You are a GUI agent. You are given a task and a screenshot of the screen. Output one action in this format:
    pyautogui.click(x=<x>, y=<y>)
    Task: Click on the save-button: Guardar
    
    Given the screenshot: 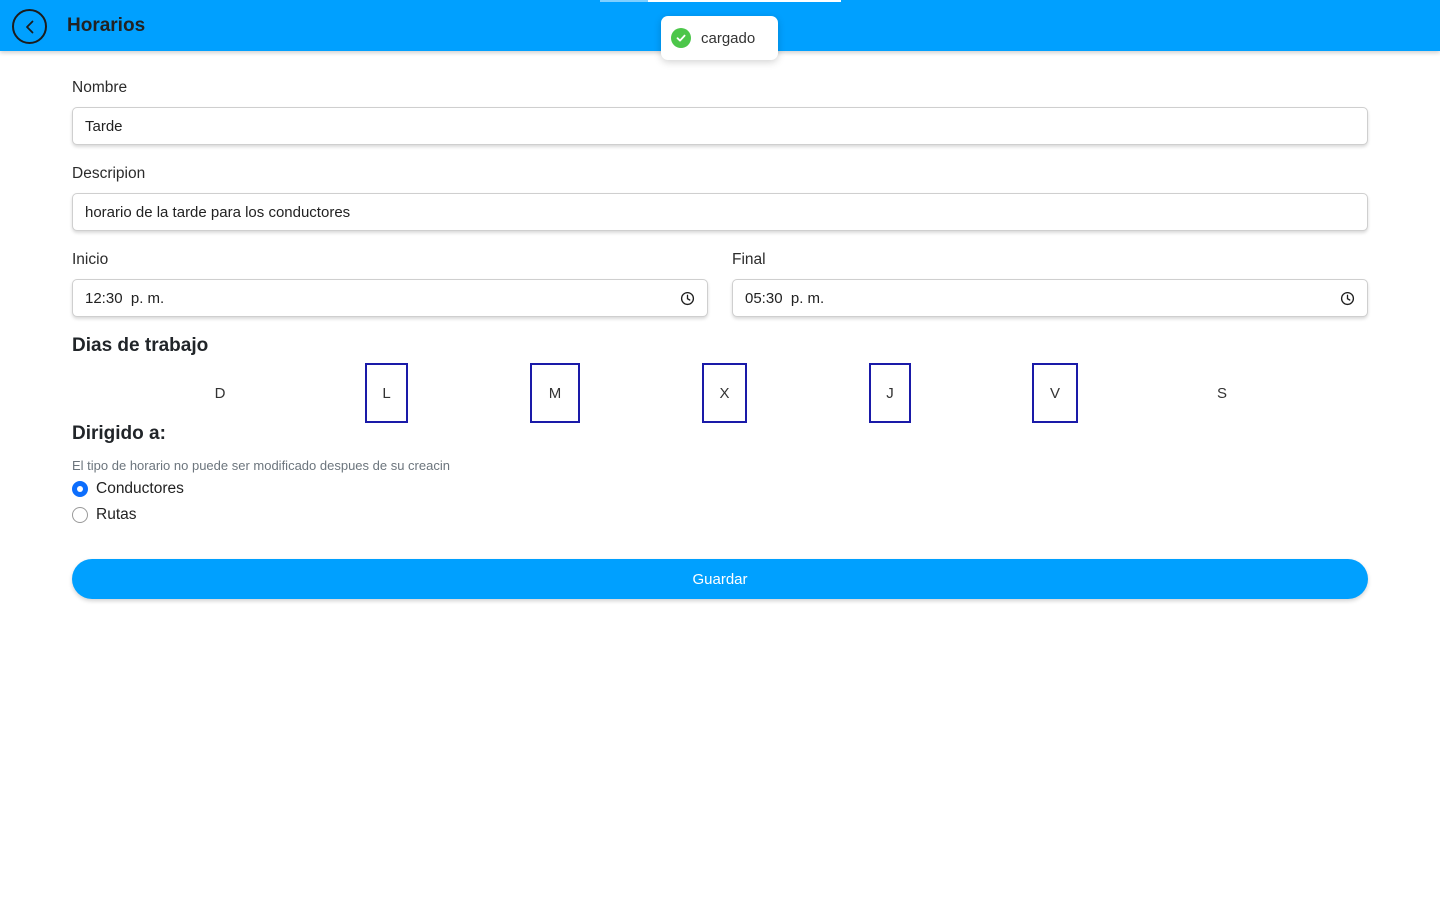 What is the action you would take?
    pyautogui.click(x=720, y=579)
    